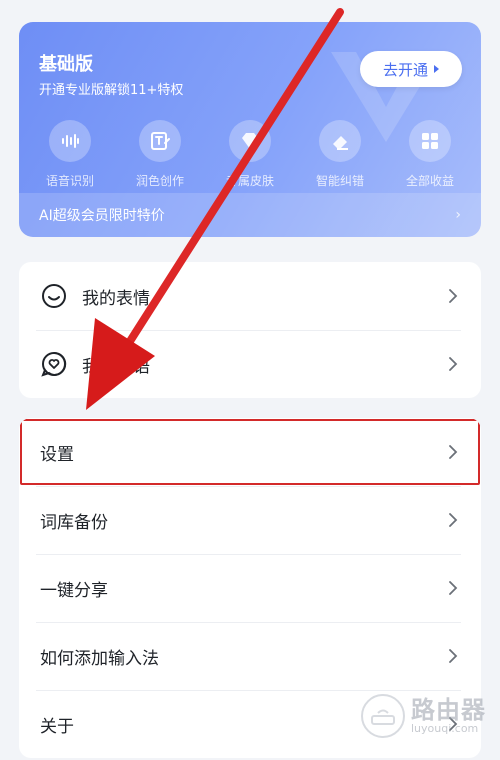 The width and height of the screenshot is (500, 760). What do you see at coordinates (250, 215) in the screenshot?
I see `promo-banner: AI超级会员限时特价 ›` at bounding box center [250, 215].